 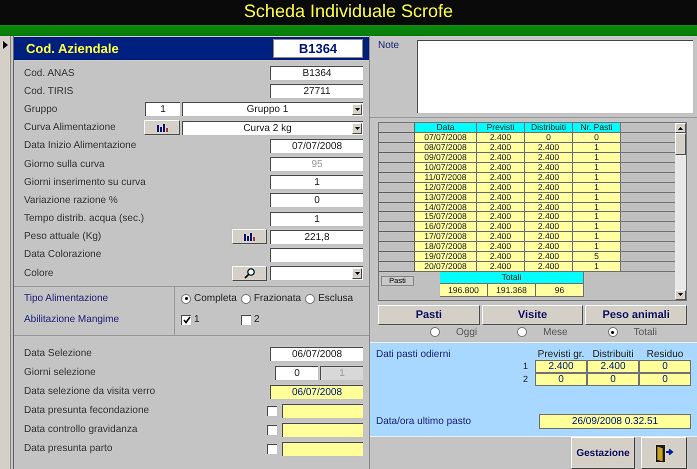 I want to click on scroll-up-button, so click(x=680, y=128).